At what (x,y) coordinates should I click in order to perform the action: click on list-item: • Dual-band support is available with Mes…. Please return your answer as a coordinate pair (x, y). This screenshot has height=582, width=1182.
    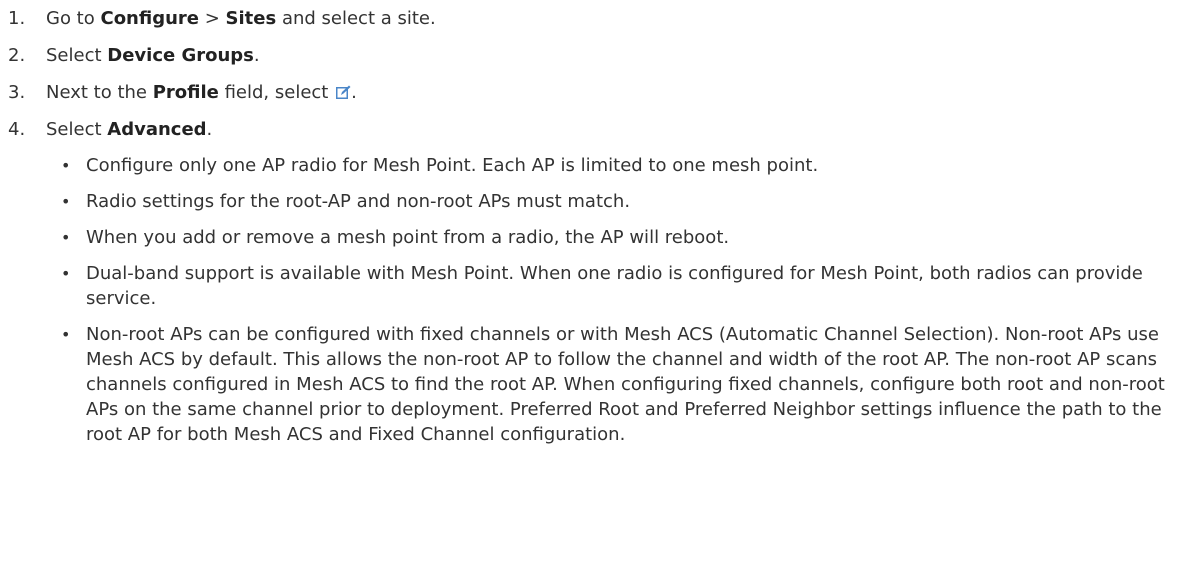
    Looking at the image, I should click on (591, 286).